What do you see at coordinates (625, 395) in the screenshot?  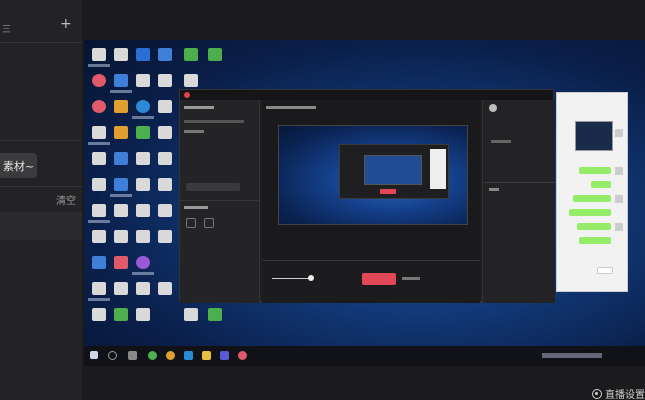 I see `watermark-text: 直播设置` at bounding box center [625, 395].